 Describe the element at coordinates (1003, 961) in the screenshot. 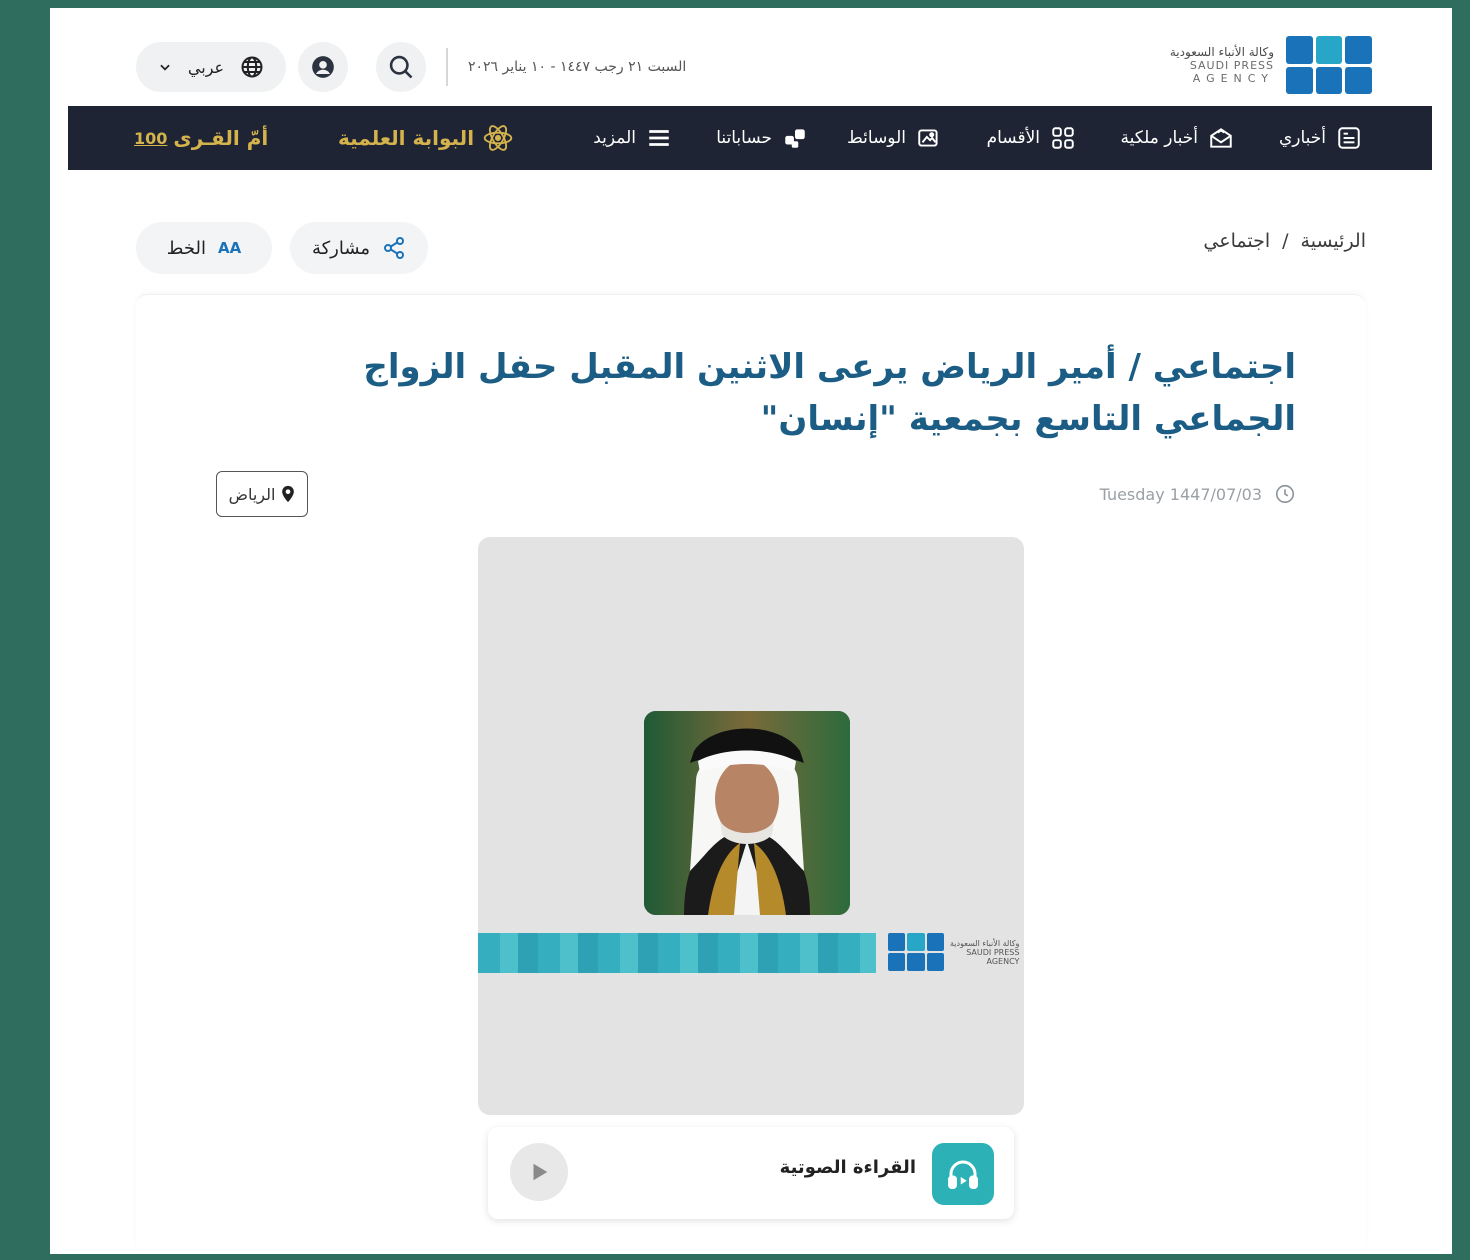

I see `mini-logo-english2: AGENCY` at that location.